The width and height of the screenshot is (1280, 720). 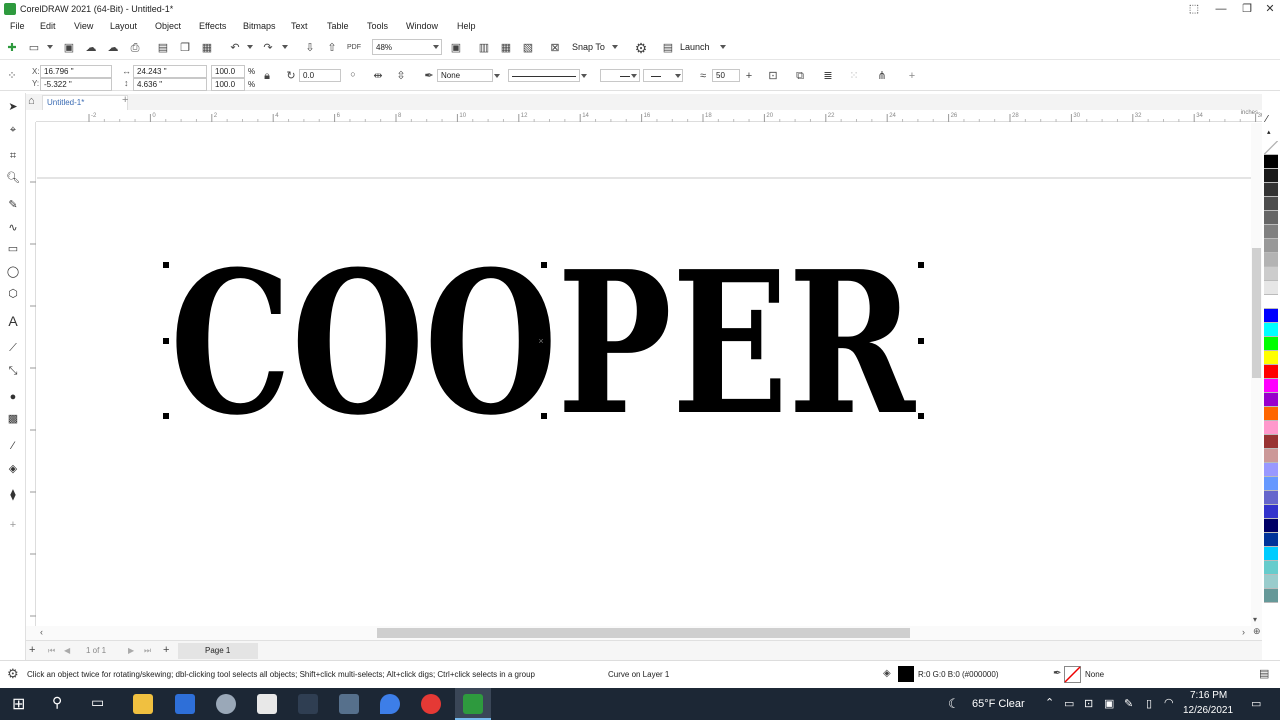 What do you see at coordinates (12, 76) in the screenshot?
I see `object-origin-icon: ⁘` at bounding box center [12, 76].